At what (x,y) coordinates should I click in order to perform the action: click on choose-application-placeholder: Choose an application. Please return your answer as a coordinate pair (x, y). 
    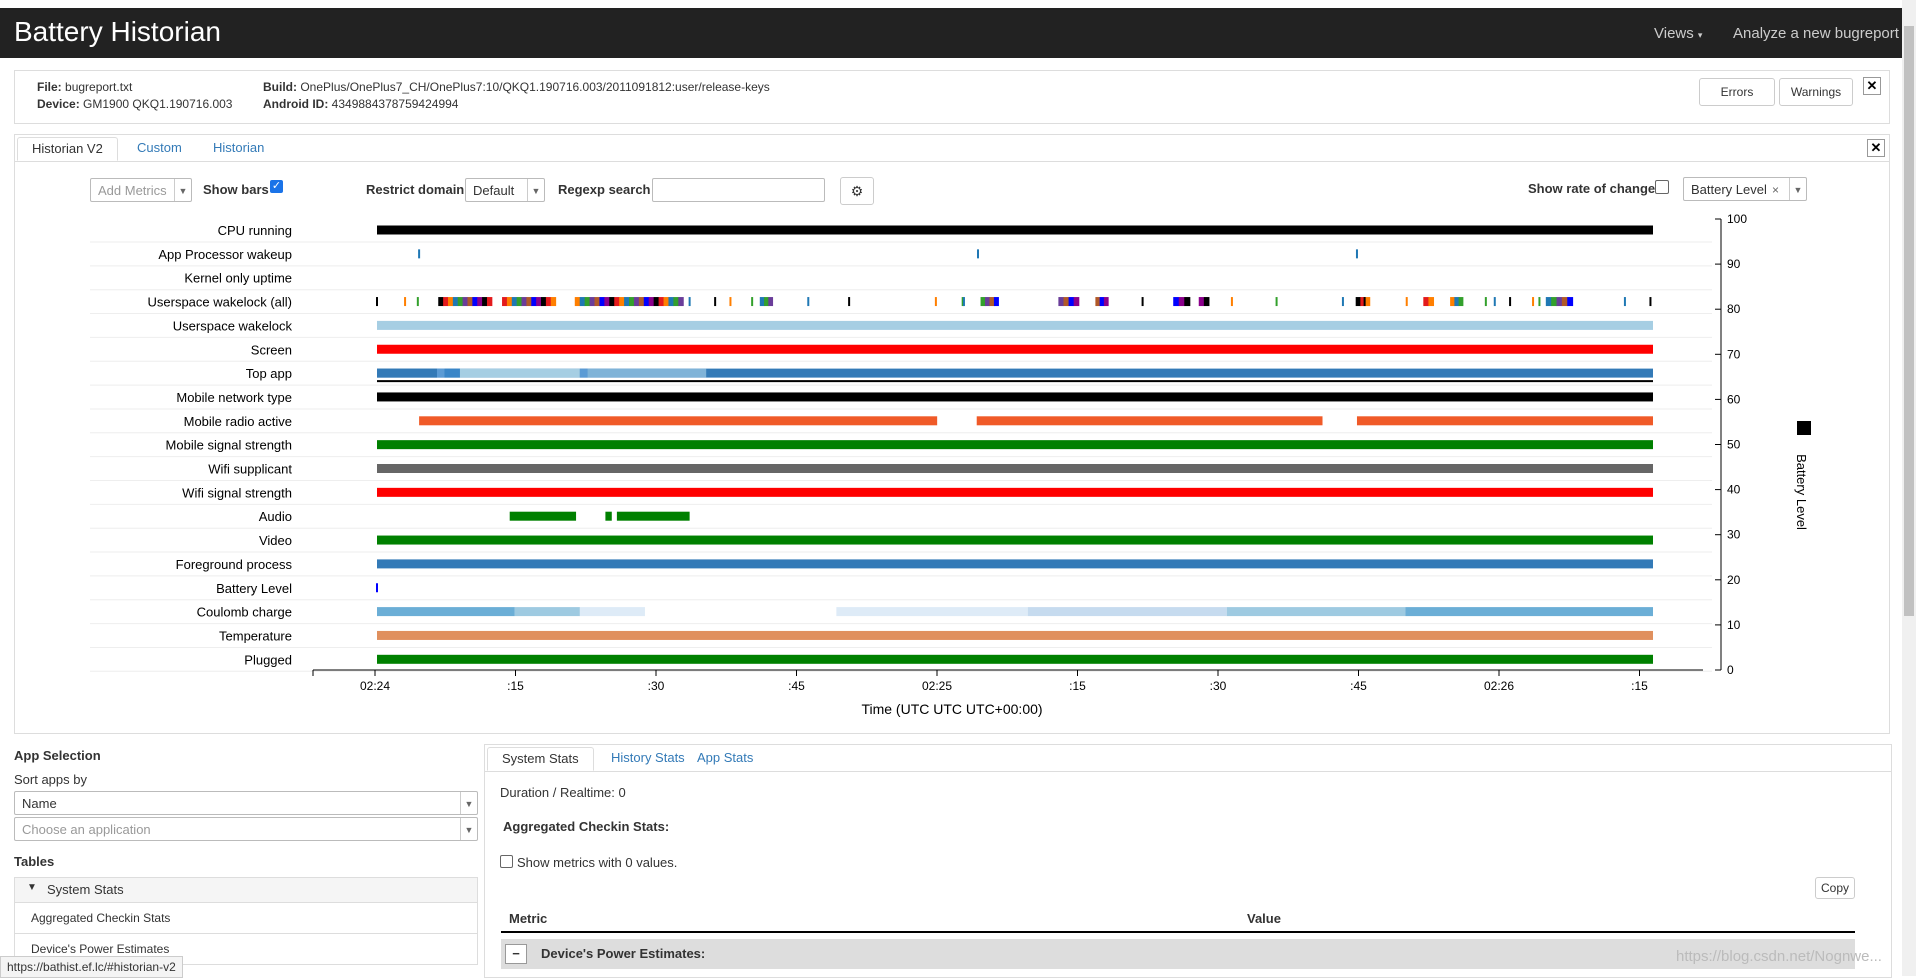
    Looking at the image, I should click on (86, 829).